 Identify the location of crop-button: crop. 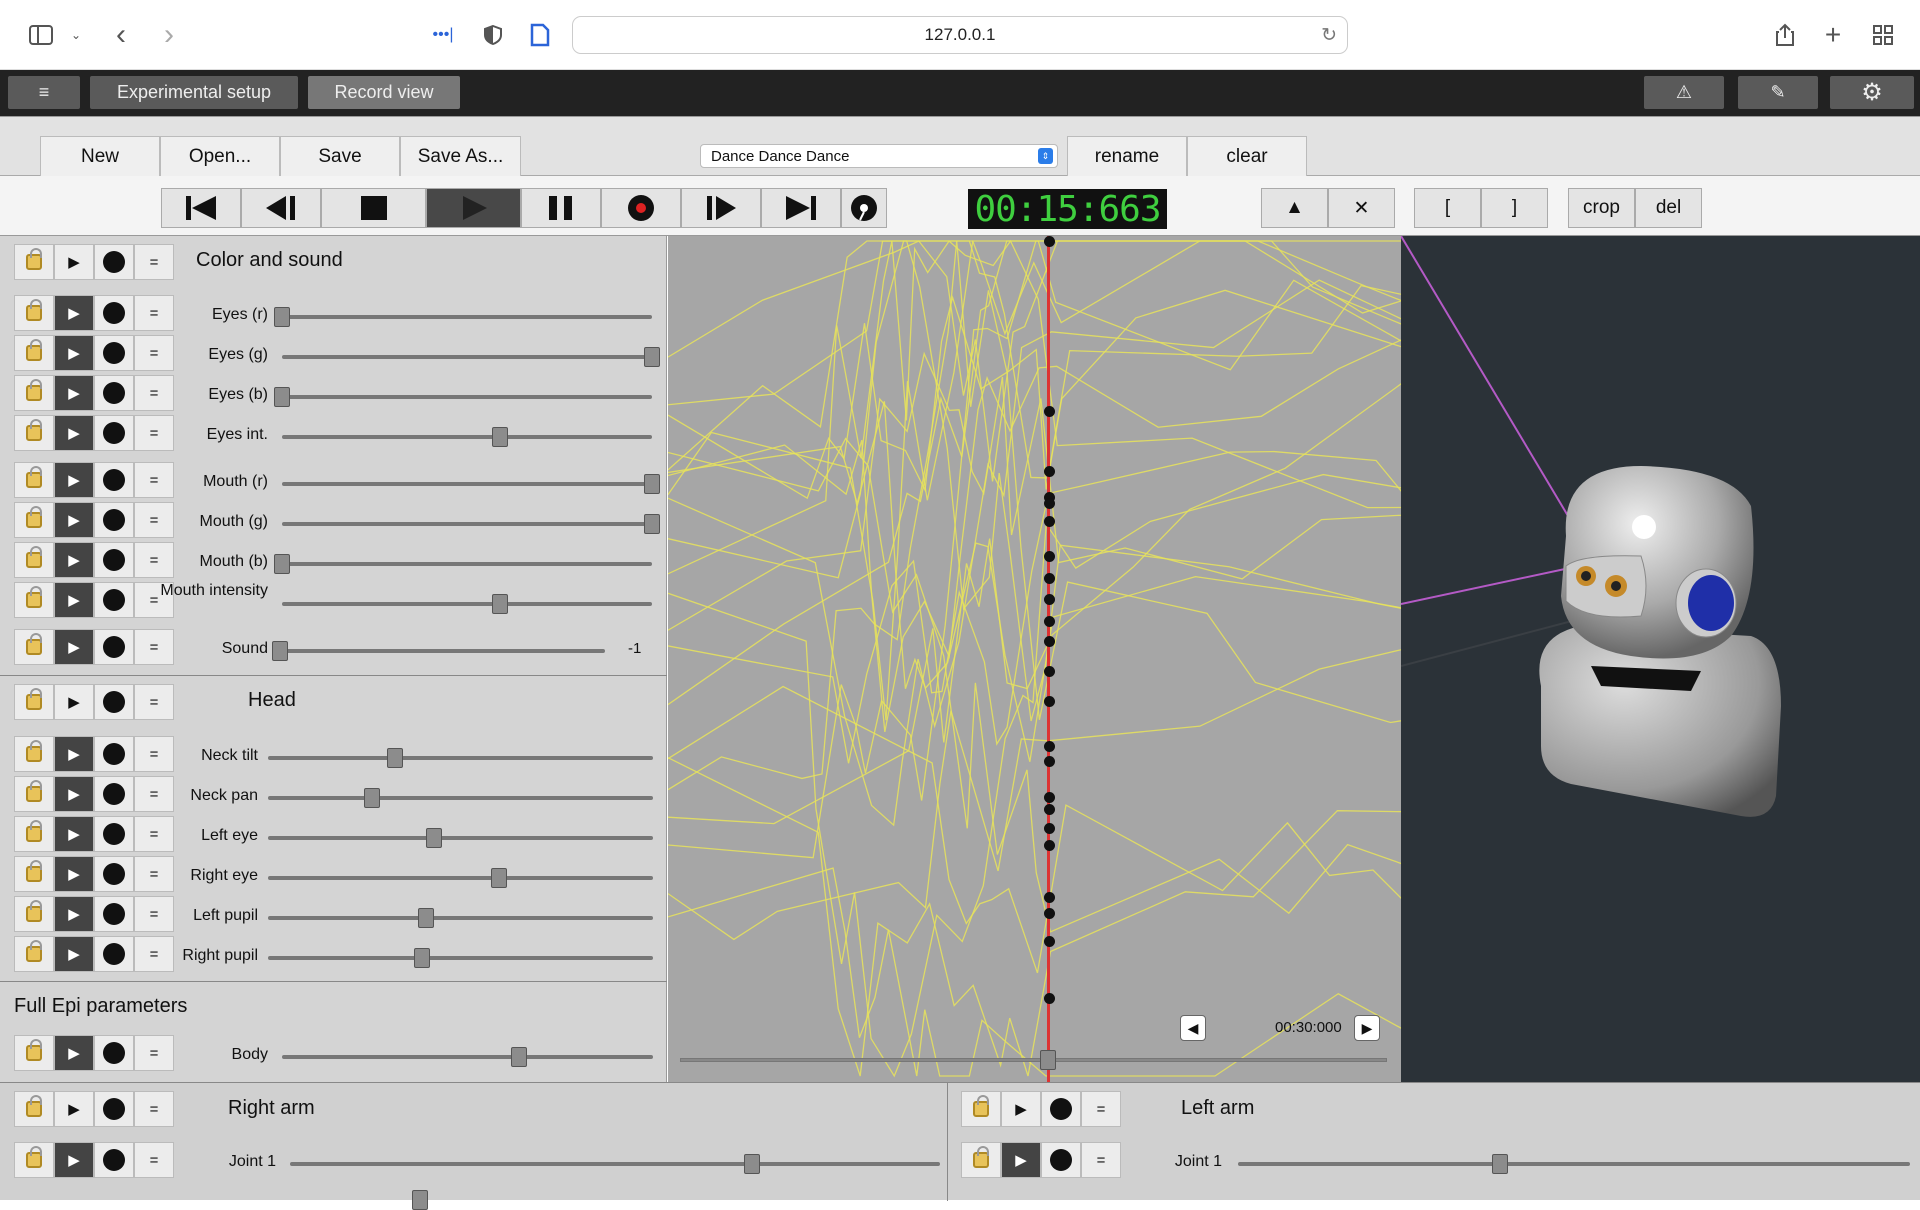
(1601, 208).